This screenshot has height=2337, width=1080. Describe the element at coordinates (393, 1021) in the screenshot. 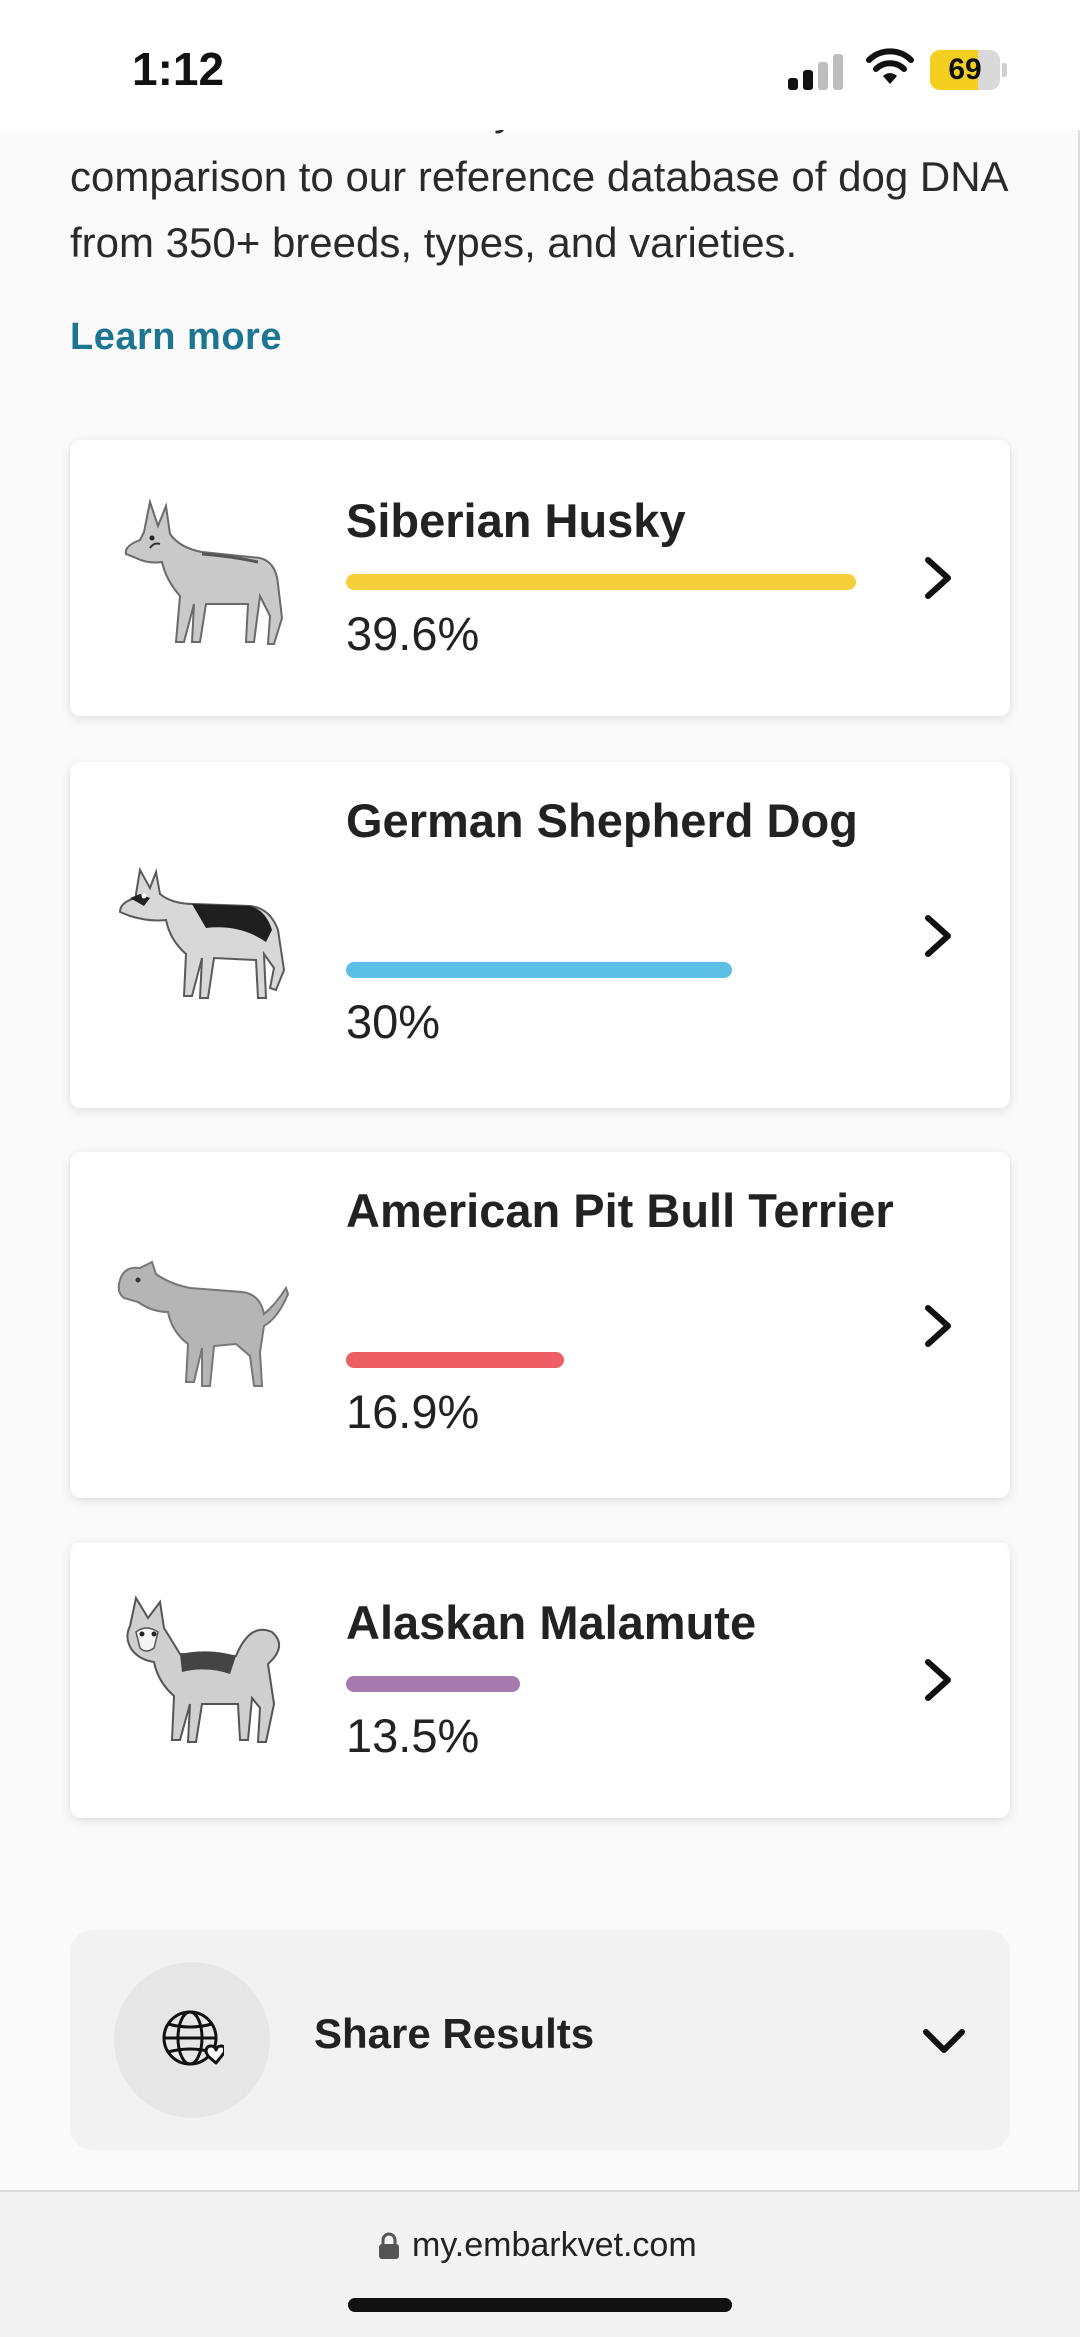

I see `breed-percentage: 30%` at that location.